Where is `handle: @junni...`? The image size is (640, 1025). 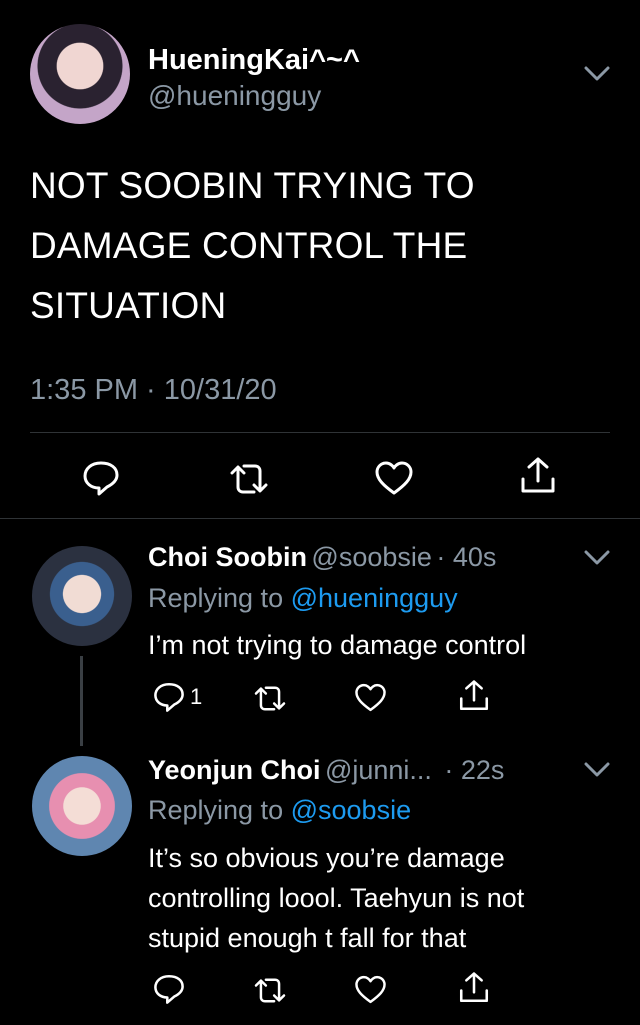 handle: @junni... is located at coordinates (378, 770).